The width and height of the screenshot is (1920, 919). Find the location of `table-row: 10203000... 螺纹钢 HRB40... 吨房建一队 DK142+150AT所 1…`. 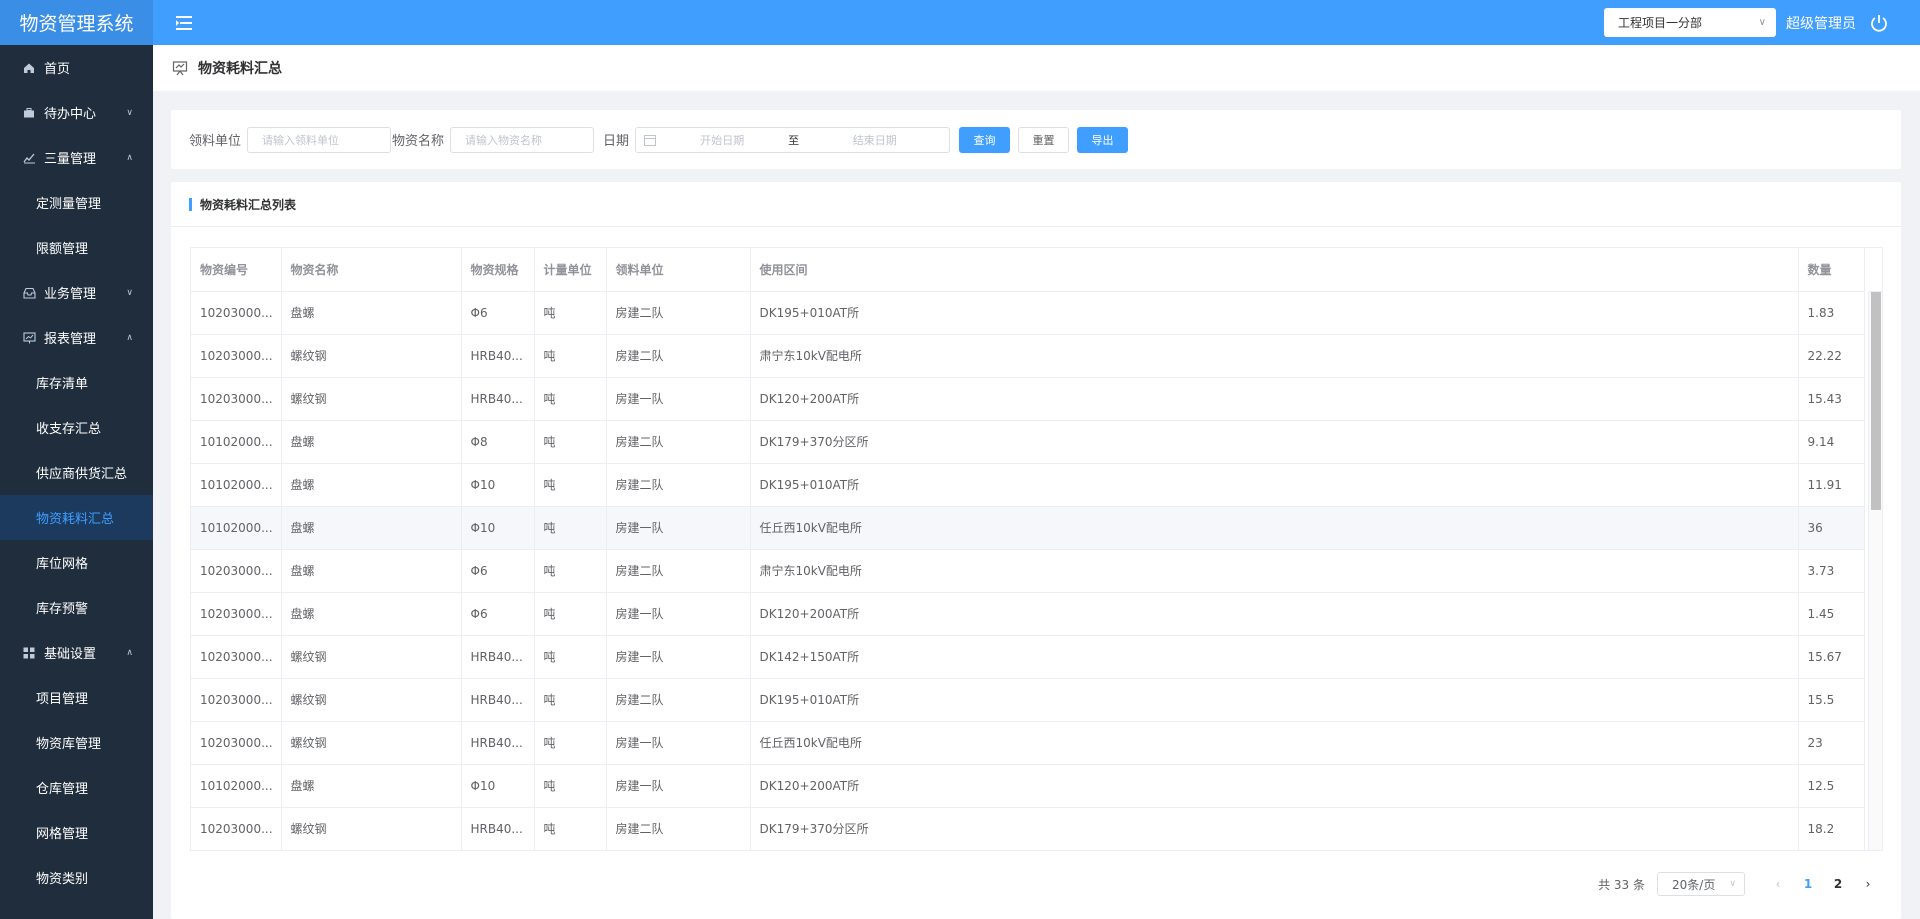

table-row: 10203000... 螺纹钢 HRB40... 吨房建一队 DK142+150AT所 1… is located at coordinates (1028, 657).